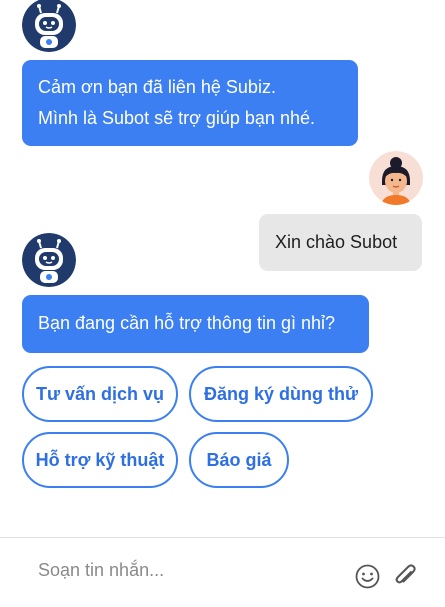 This screenshot has height=607, width=445. What do you see at coordinates (239, 460) in the screenshot?
I see `quick-reply-bao-gia: Báo giá` at bounding box center [239, 460].